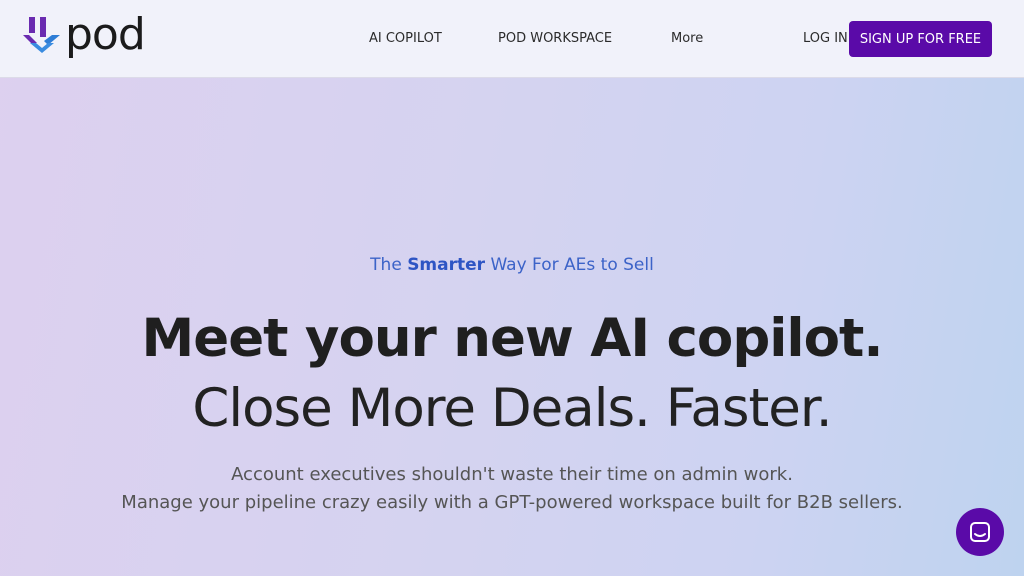 The image size is (1024, 576). What do you see at coordinates (446, 265) in the screenshot?
I see `tagline-emphasis: Smarter` at bounding box center [446, 265].